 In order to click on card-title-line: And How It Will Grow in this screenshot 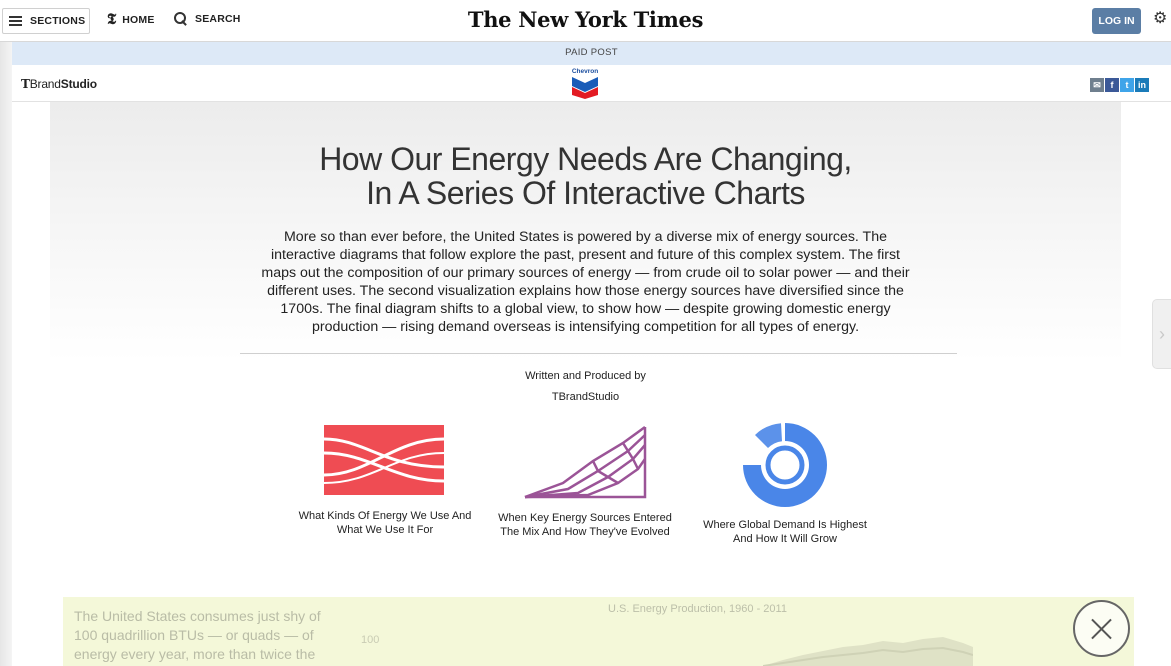, I will do `click(785, 539)`.